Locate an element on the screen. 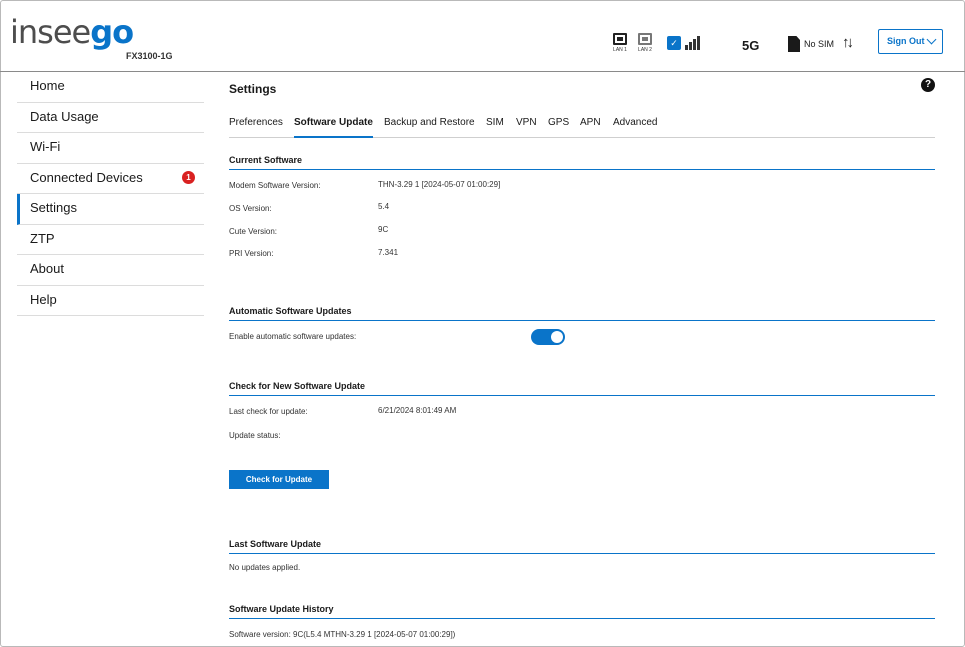  modem-version-label: Modem Software Version: is located at coordinates (275, 185).